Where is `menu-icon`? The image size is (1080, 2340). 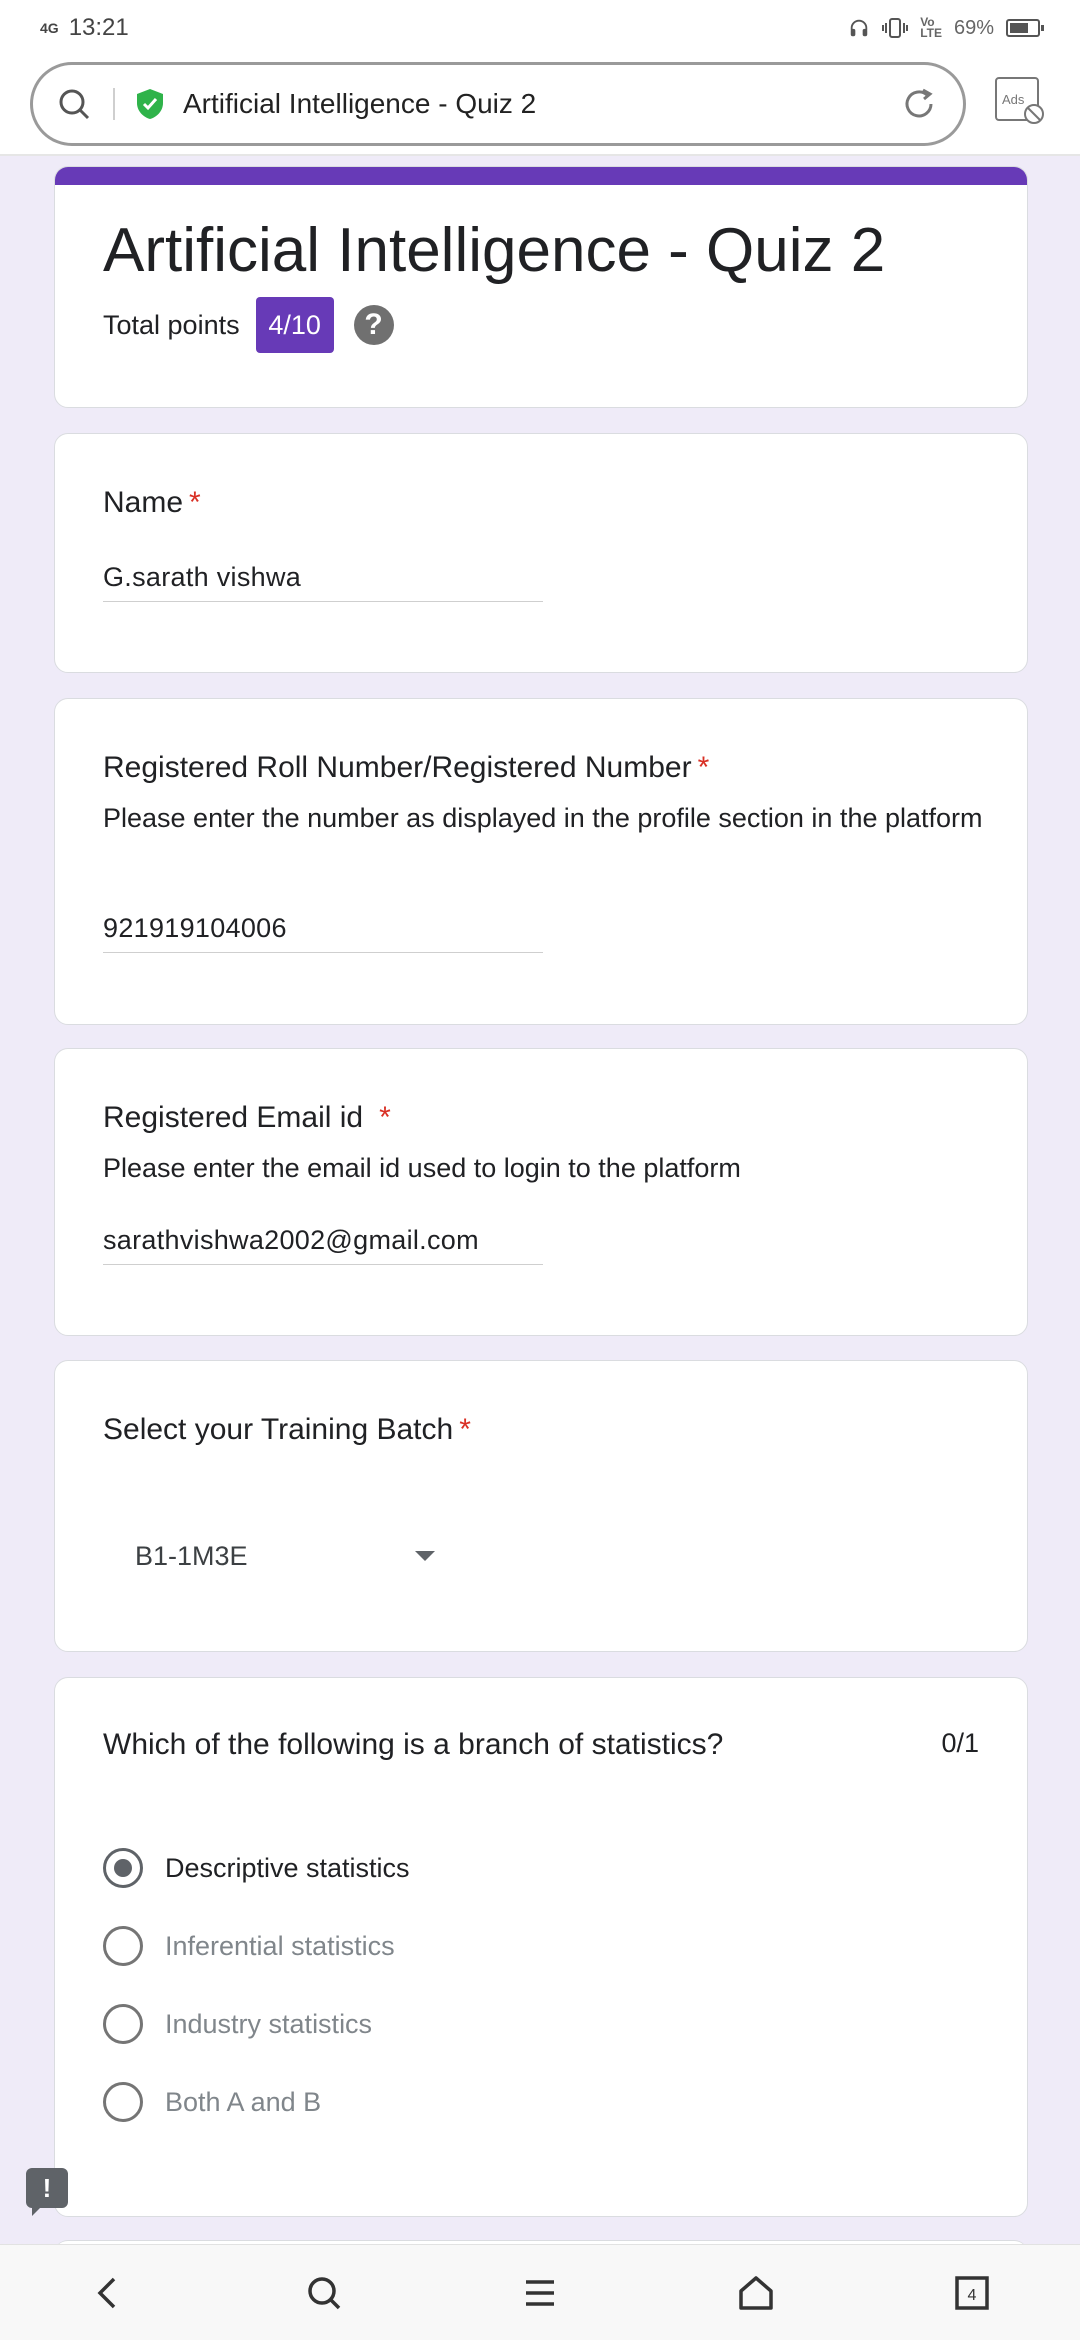
menu-icon is located at coordinates (540, 2292).